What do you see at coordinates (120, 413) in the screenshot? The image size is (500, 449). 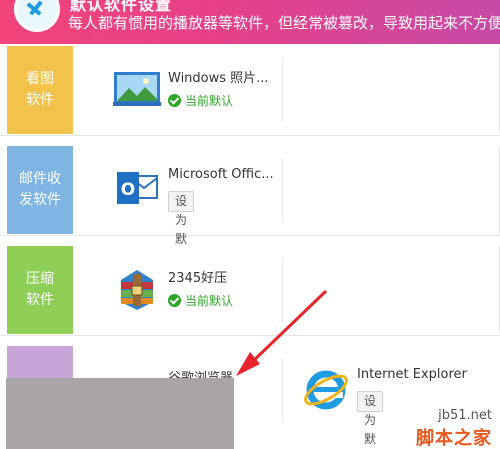 I see `redaction-overlay` at bounding box center [120, 413].